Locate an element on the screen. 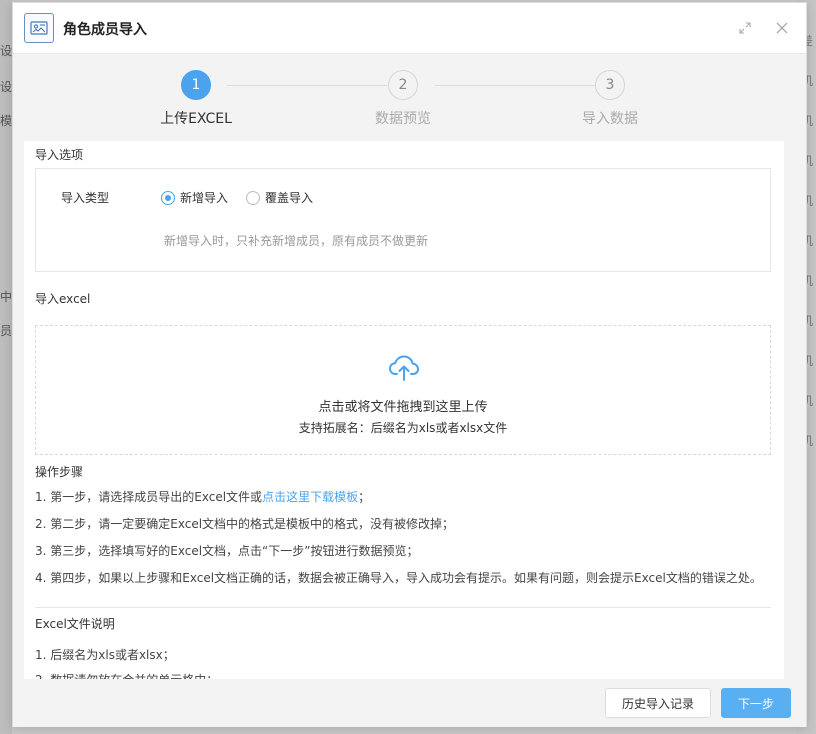  step-text: ； is located at coordinates (364, 497).